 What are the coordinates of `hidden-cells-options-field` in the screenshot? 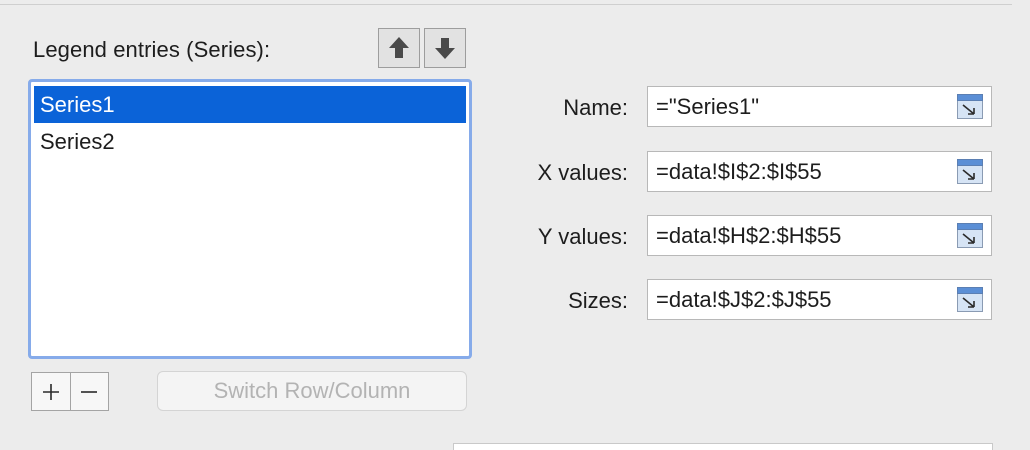 It's located at (723, 446).